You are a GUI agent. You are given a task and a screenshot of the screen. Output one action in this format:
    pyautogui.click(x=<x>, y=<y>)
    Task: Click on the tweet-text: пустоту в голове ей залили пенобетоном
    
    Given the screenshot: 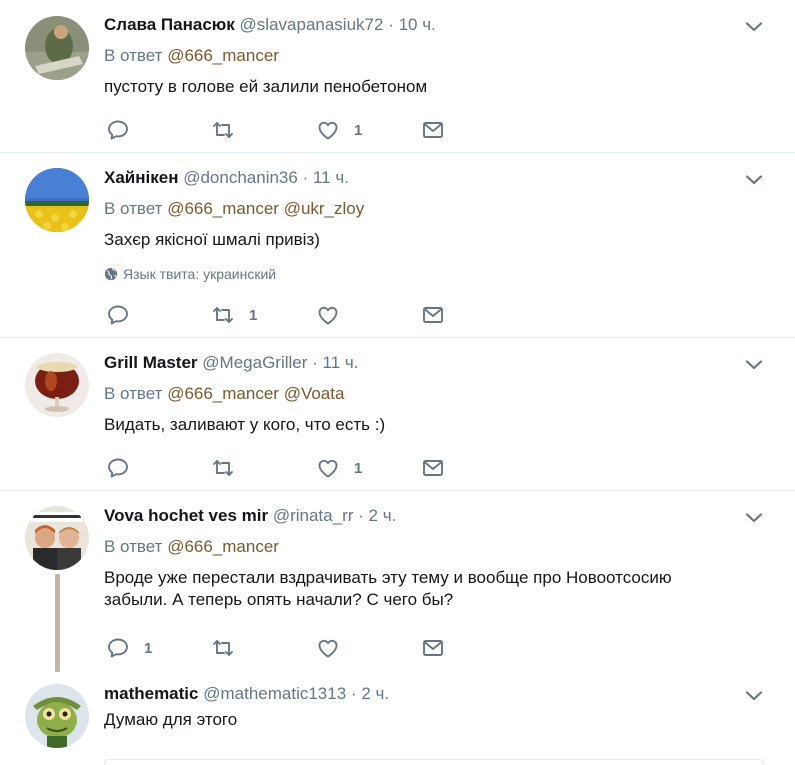 What is the action you would take?
    pyautogui.click(x=266, y=86)
    